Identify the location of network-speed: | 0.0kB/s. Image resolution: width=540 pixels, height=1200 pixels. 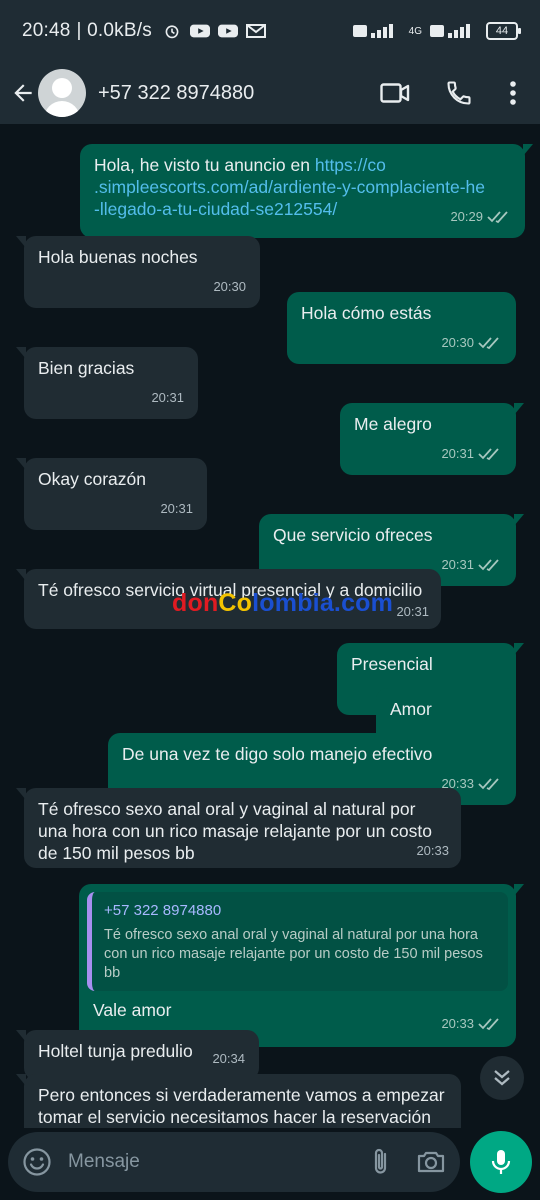
(114, 30).